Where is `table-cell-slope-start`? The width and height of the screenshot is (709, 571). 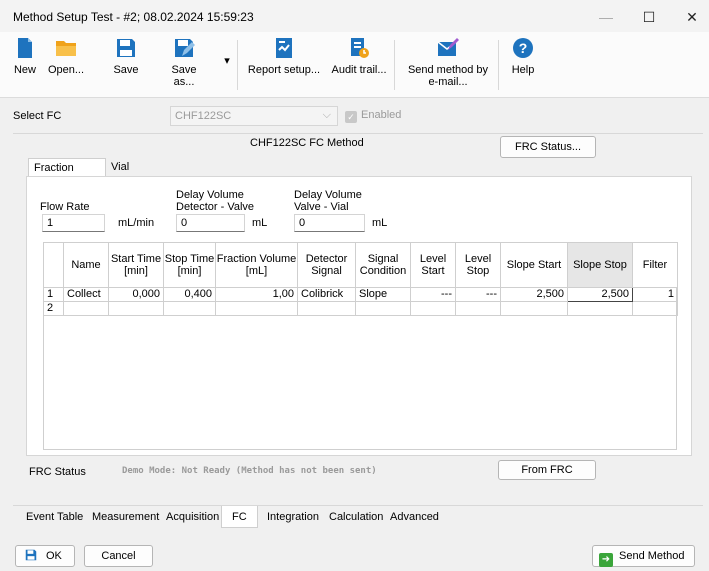
table-cell-slope-start is located at coordinates (534, 308).